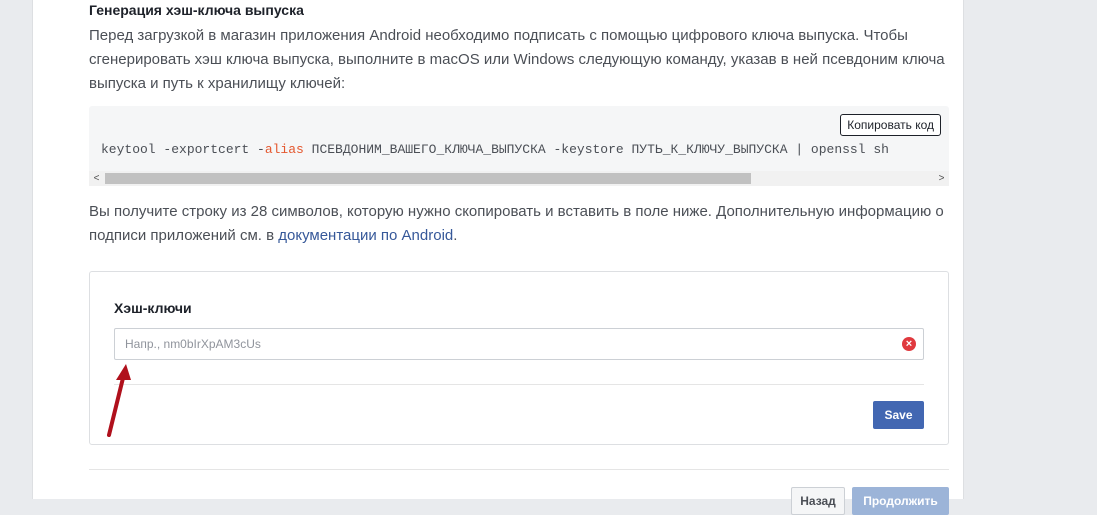 The image size is (1097, 515). Describe the element at coordinates (898, 415) in the screenshot. I see `save-button: Save` at that location.